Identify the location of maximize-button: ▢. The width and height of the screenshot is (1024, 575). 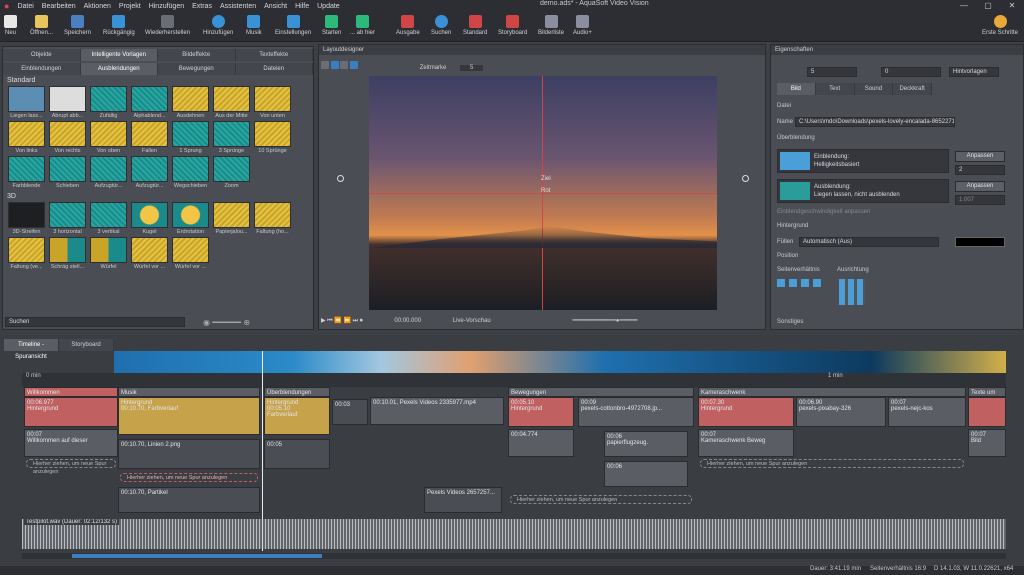
(988, 6).